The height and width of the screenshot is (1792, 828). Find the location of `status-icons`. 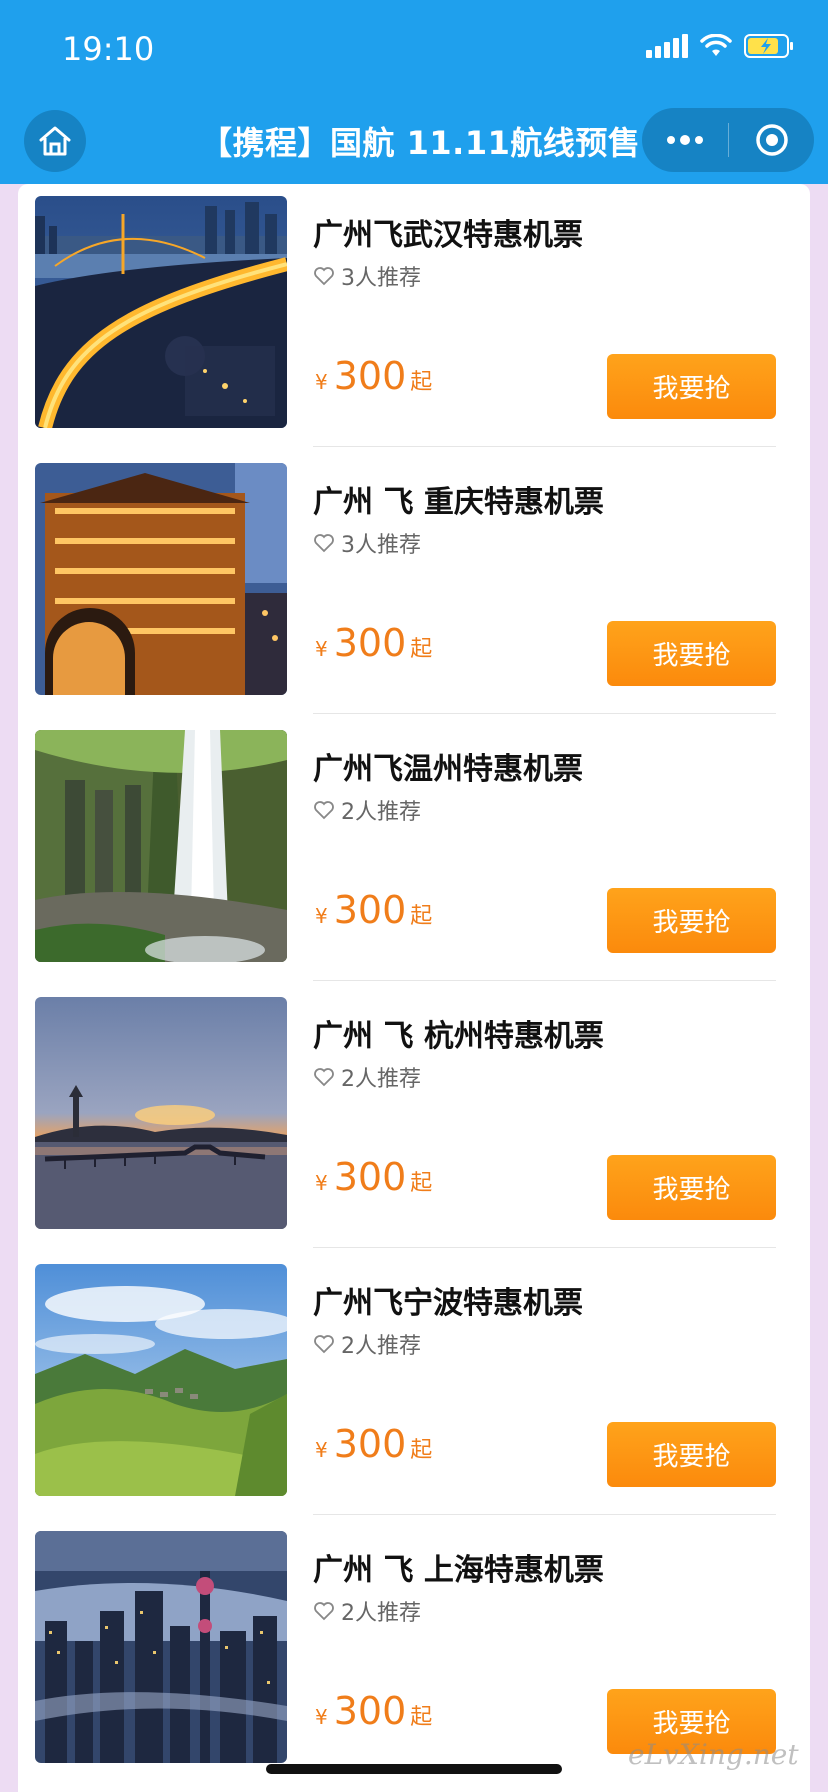

status-icons is located at coordinates (720, 46).